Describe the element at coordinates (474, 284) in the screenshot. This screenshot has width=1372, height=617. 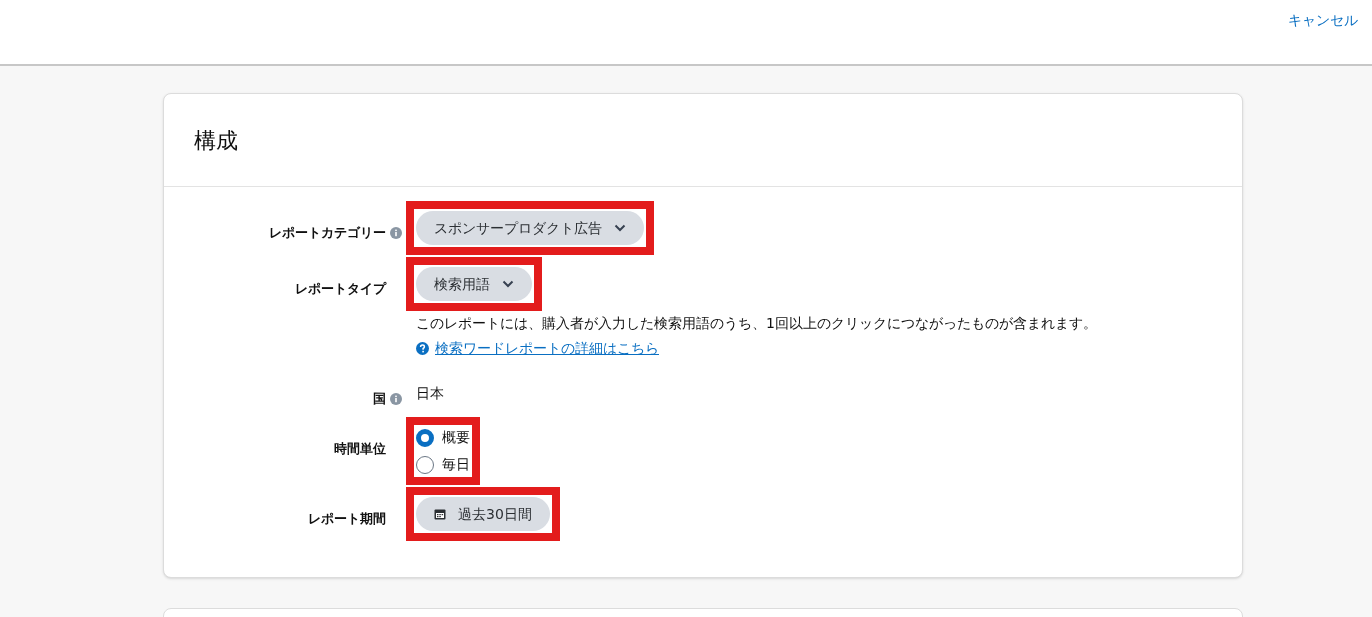
I see `dropdown-button: 検索用語` at that location.